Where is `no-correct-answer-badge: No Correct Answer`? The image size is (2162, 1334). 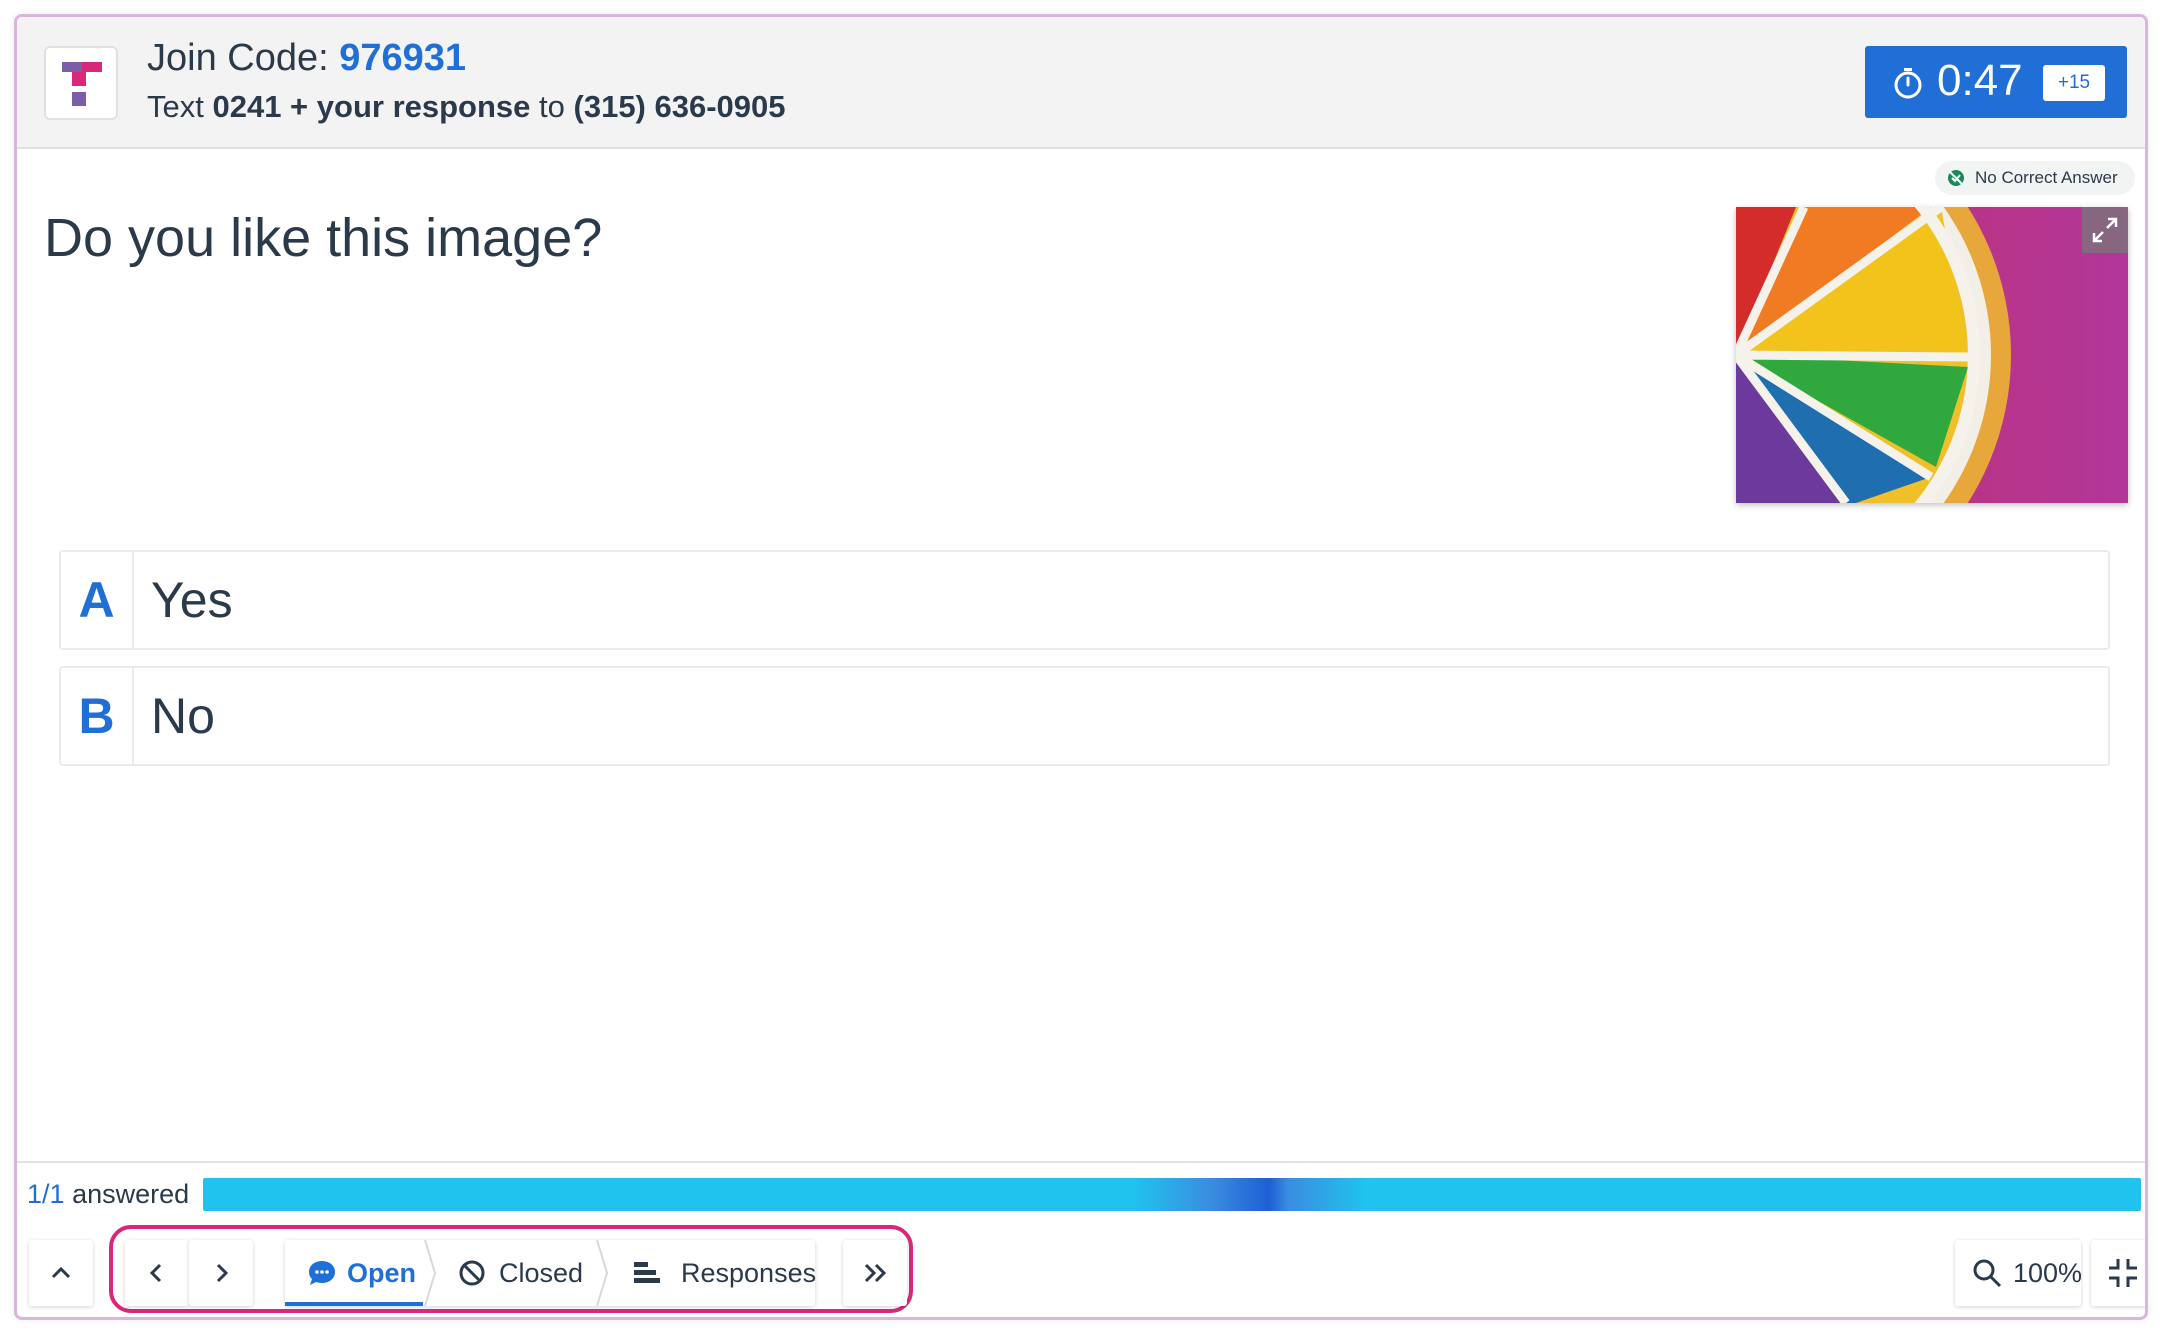
no-correct-answer-badge: No Correct Answer is located at coordinates (2035, 178).